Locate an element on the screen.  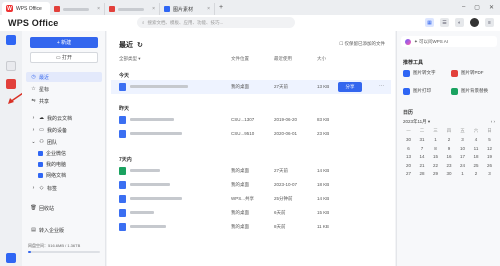
calendar-day: 21 is located at coordinates (422, 165).